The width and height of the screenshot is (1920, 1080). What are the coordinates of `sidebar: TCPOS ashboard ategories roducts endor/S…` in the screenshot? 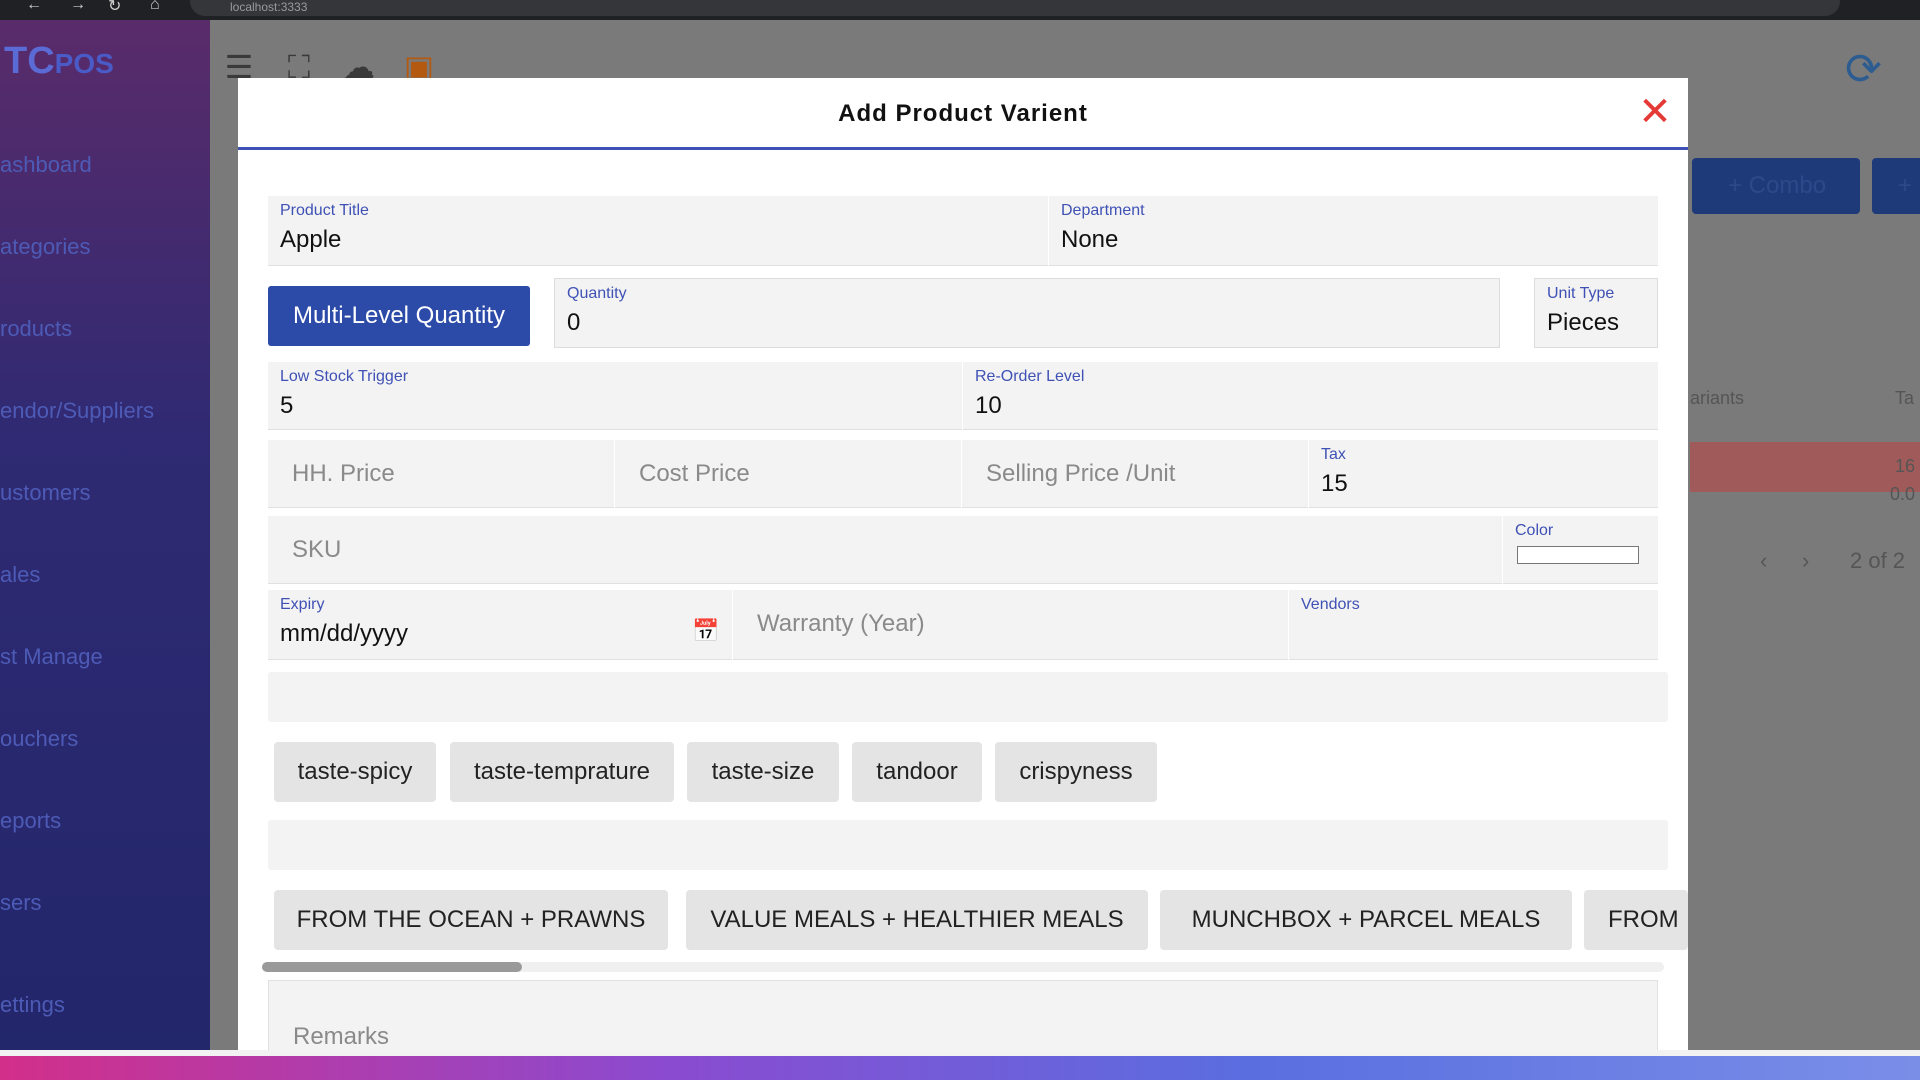 It's located at (105, 540).